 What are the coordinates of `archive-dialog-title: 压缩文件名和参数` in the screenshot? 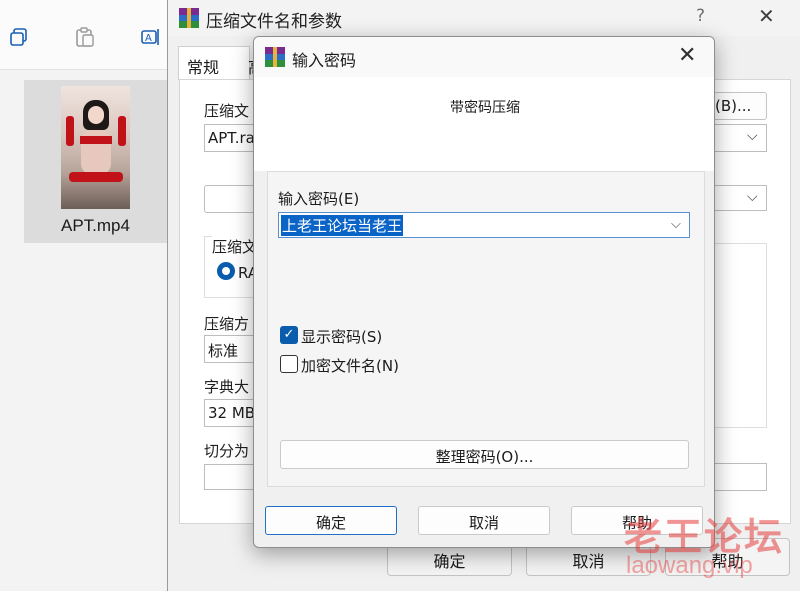 It's located at (274, 22).